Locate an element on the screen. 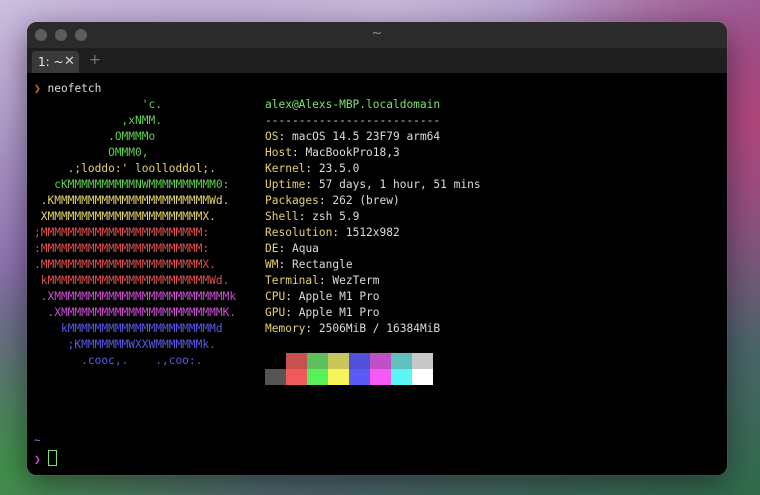  info-row: Host: MacBookPro18,3 is located at coordinates (332, 152).